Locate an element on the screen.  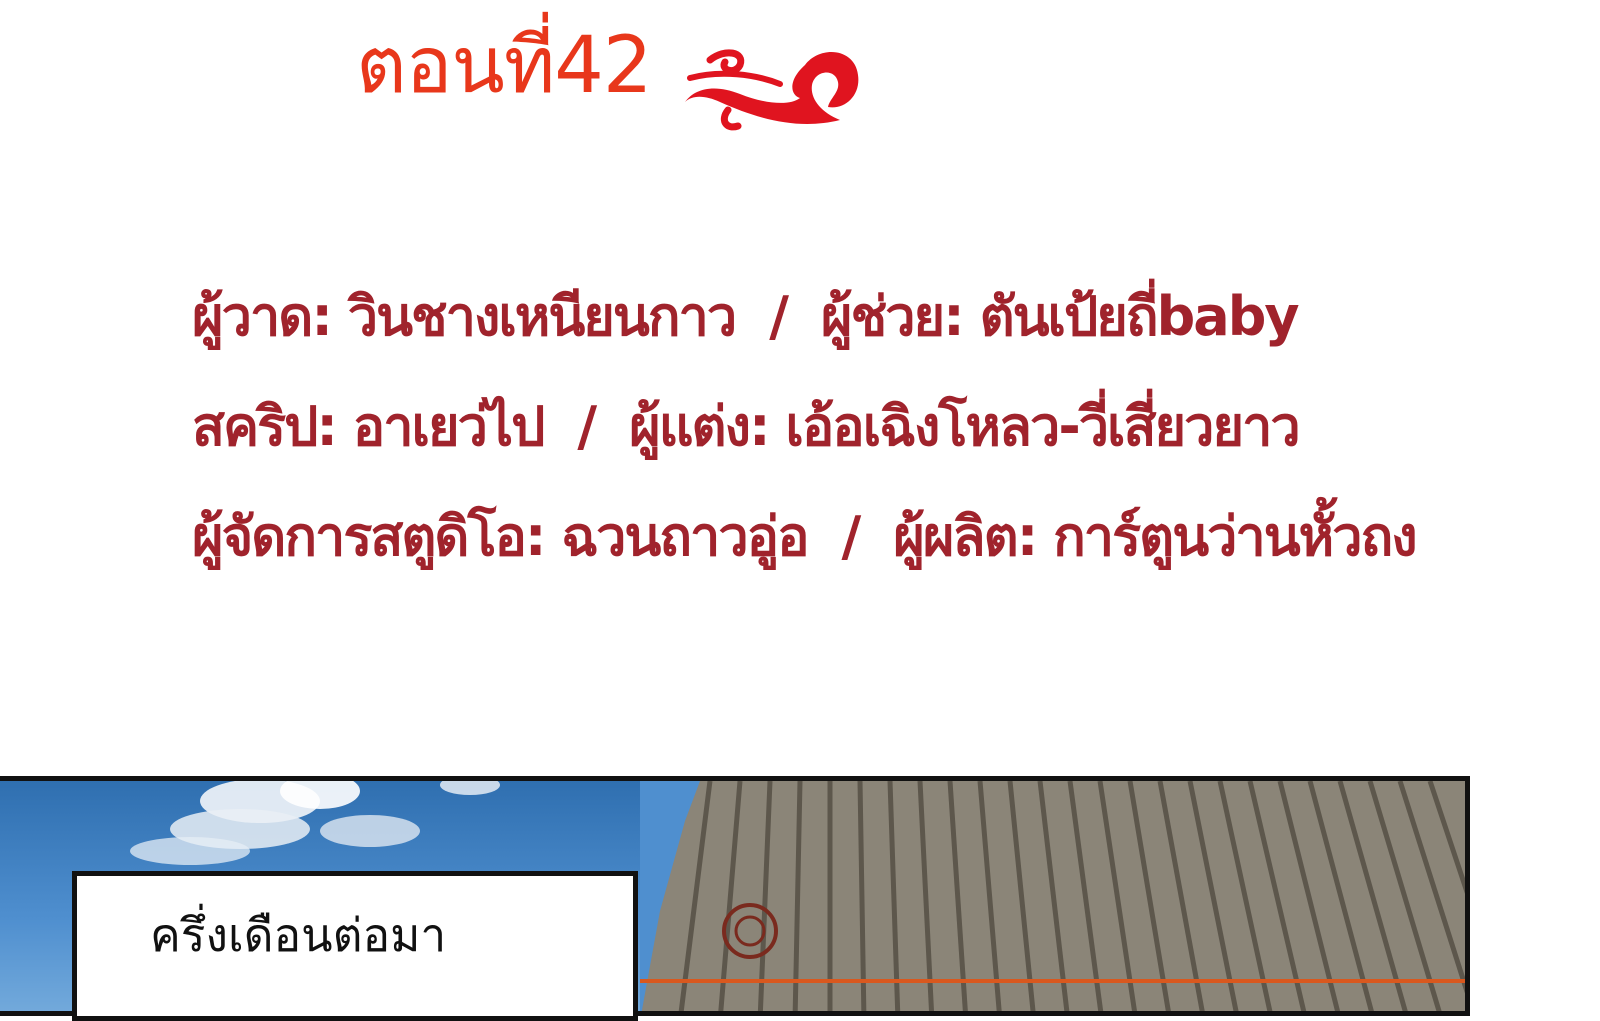
credit-producer: ผู้ผลิต: การ์ตูนว่านหั้วถง is located at coordinates (1155, 536).